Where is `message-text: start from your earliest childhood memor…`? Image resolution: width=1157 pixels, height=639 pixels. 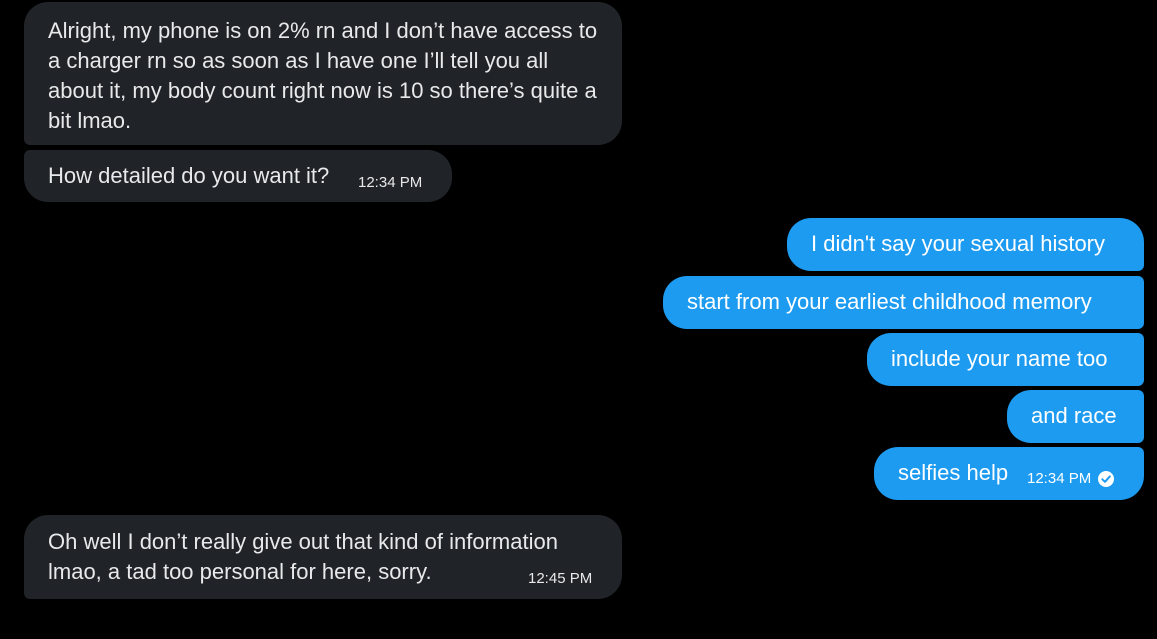 message-text: start from your earliest childhood memor… is located at coordinates (889, 301).